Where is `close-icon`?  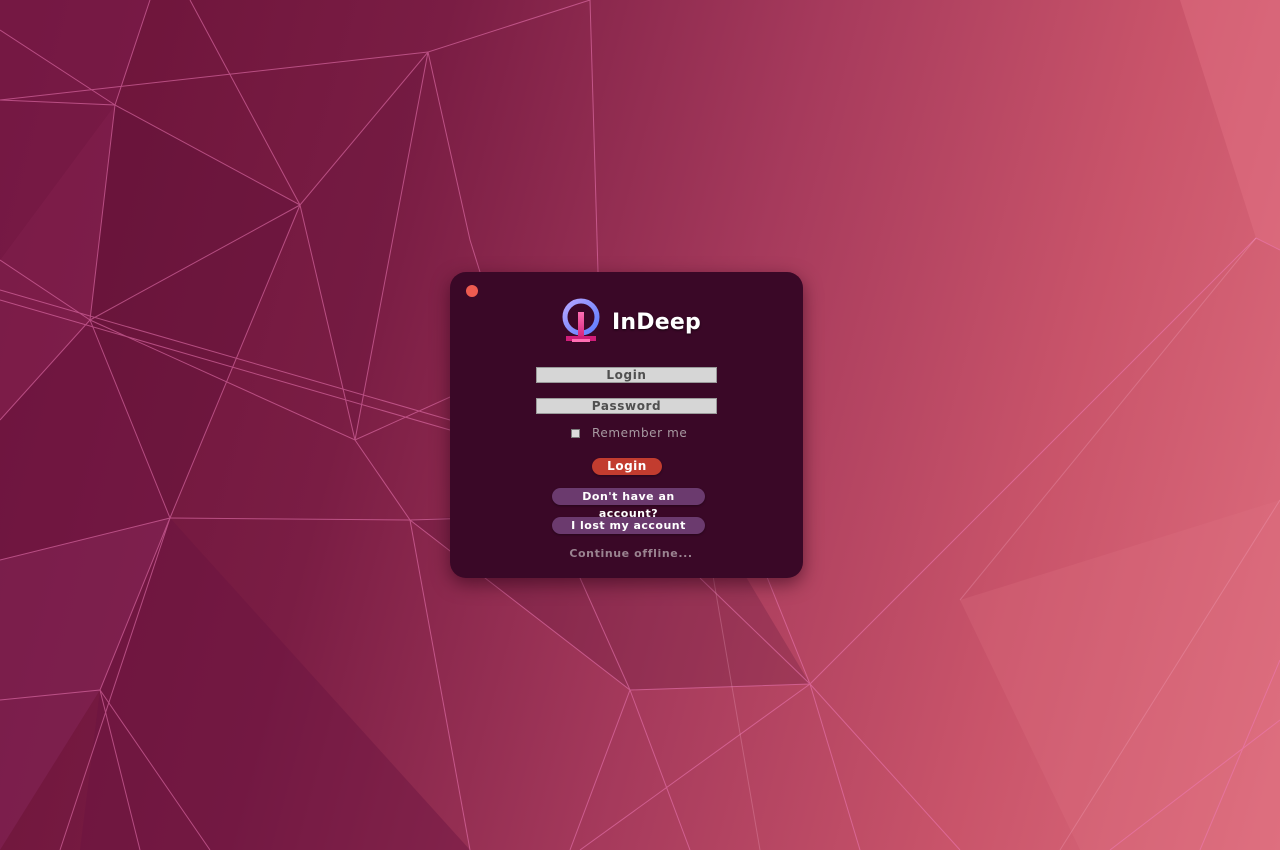
close-icon is located at coordinates (472, 291).